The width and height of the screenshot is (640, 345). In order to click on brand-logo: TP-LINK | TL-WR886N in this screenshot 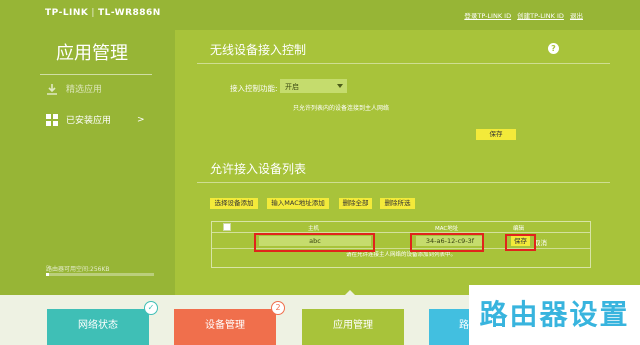, I will do `click(103, 13)`.